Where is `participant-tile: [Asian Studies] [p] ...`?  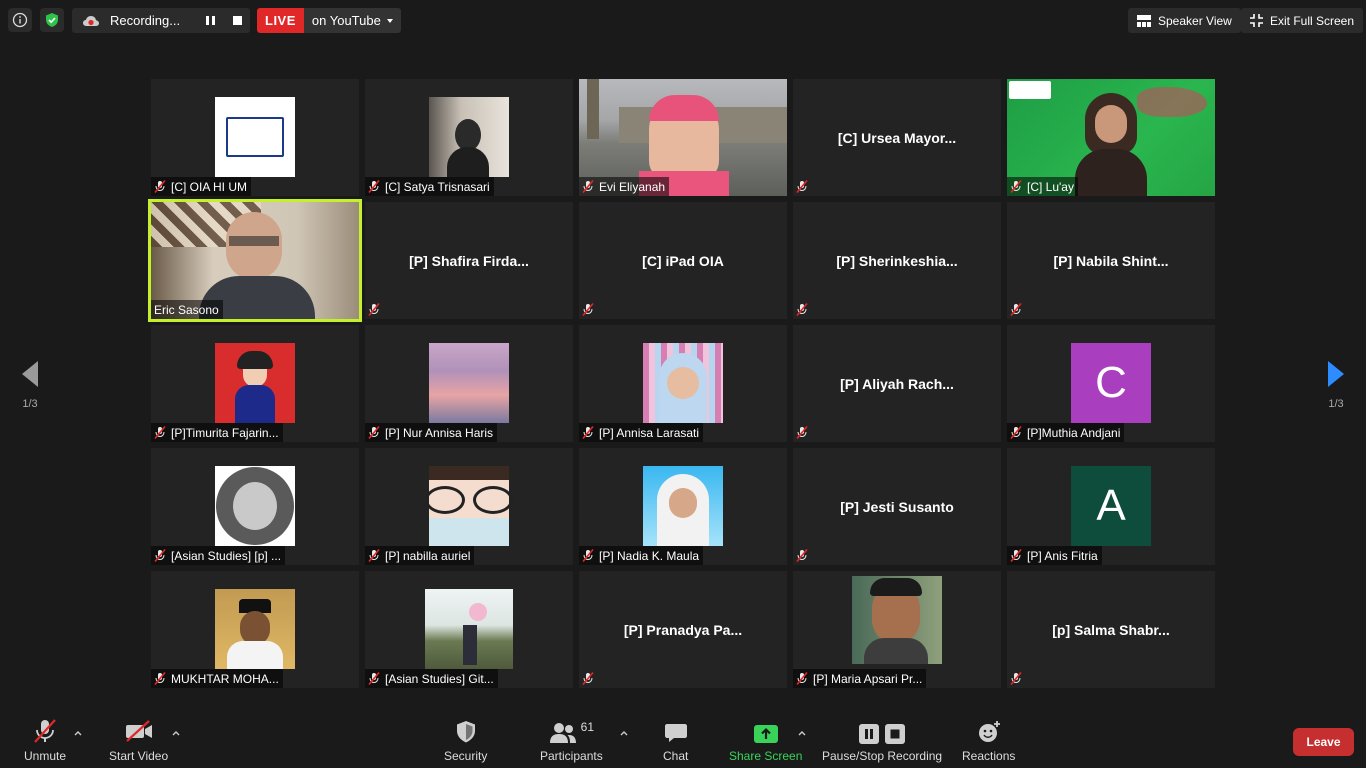
participant-tile: [Asian Studies] [p] ... is located at coordinates (255, 506).